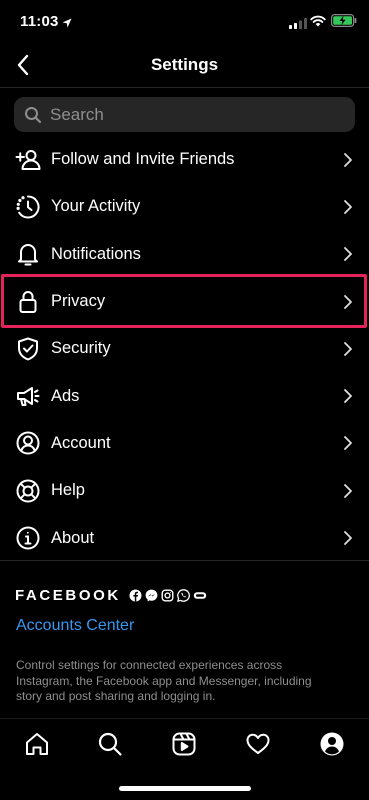 The width and height of the screenshot is (369, 800). What do you see at coordinates (28, 207) in the screenshot?
I see `activity-clock-icon` at bounding box center [28, 207].